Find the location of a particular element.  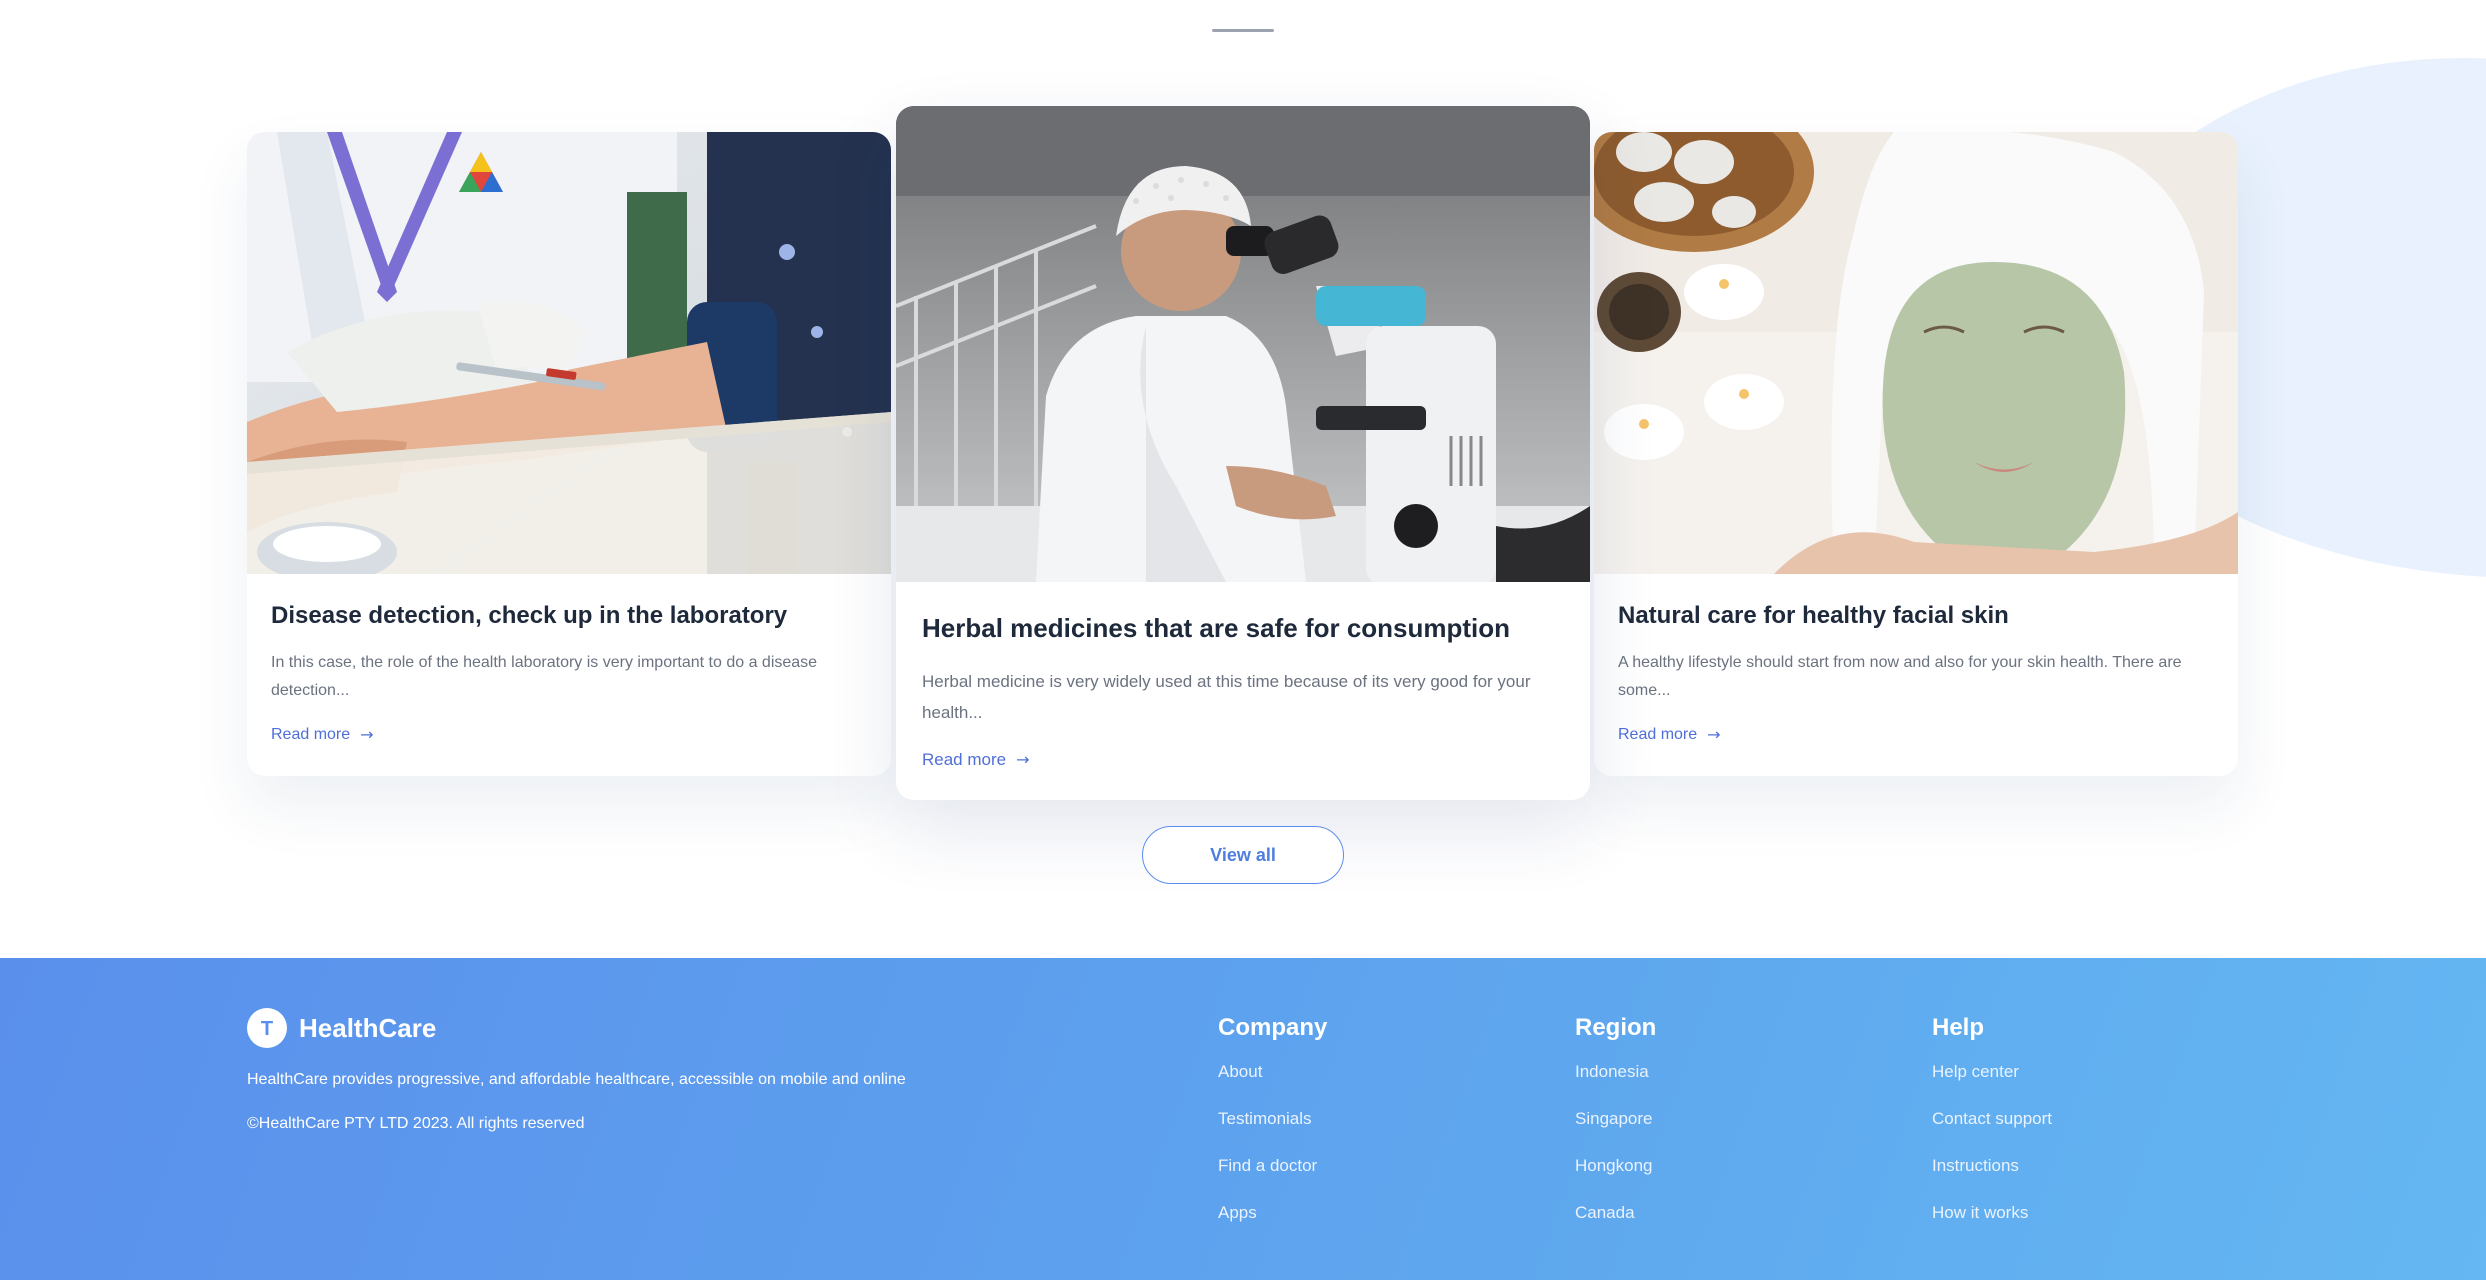

logo-letter: T is located at coordinates (267, 1029).